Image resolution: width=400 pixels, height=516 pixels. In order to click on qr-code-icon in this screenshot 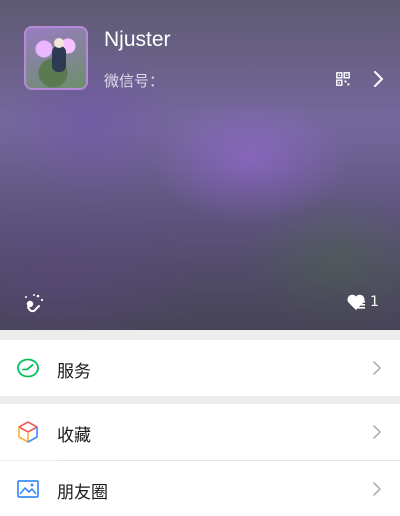, I will do `click(343, 79)`.